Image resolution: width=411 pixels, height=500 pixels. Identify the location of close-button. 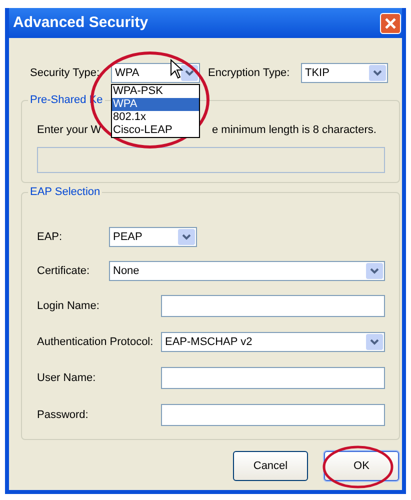
(390, 23).